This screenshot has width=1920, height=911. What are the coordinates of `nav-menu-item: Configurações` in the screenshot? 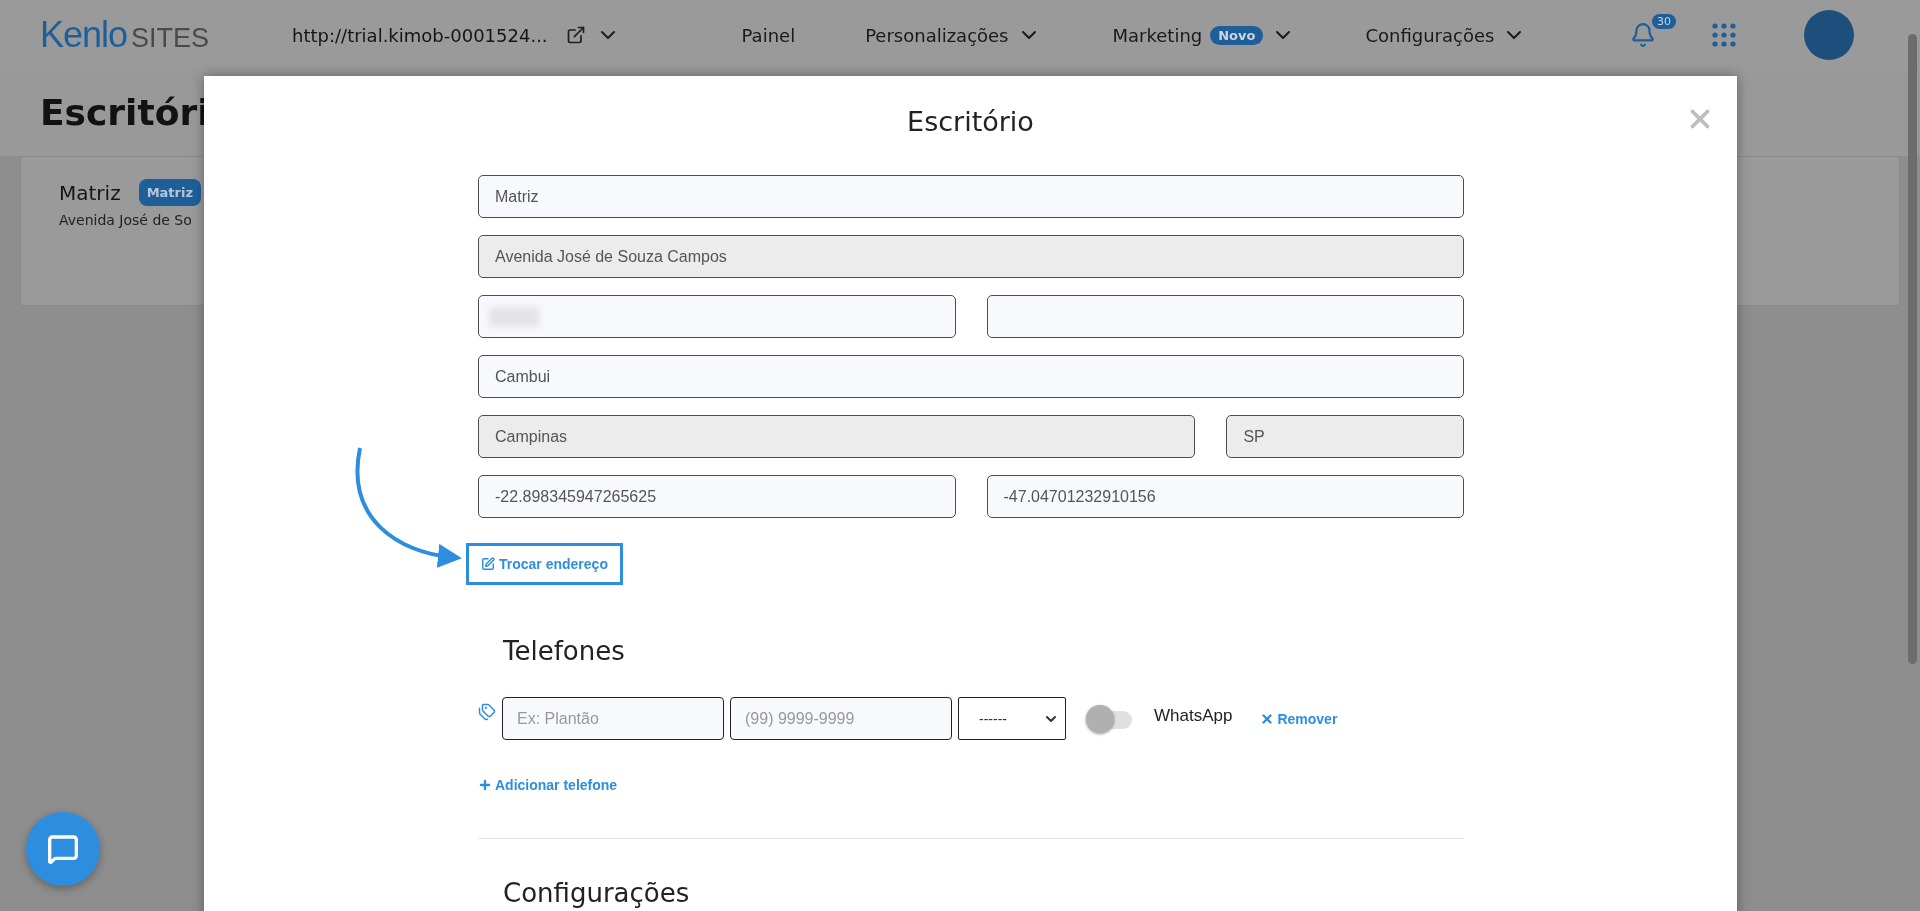 It's located at (1446, 35).